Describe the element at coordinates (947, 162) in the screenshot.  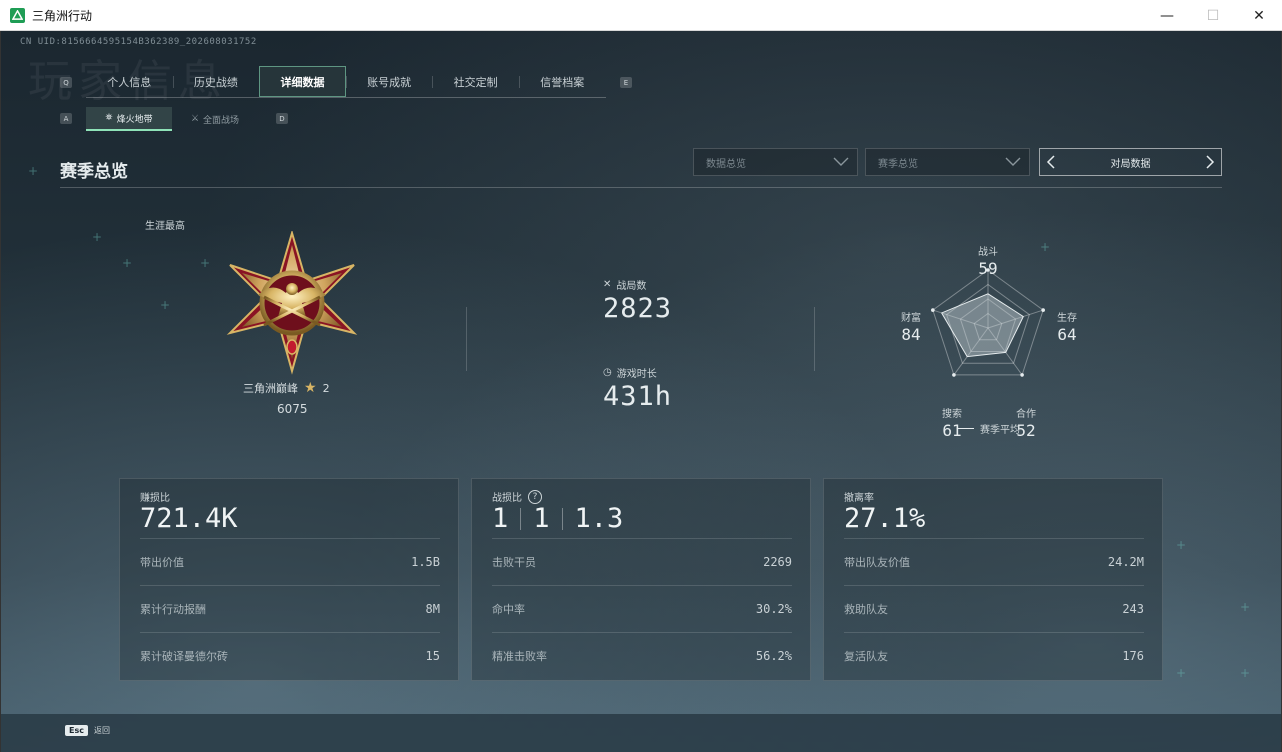
I see `season-dropdown: 赛季总览` at that location.